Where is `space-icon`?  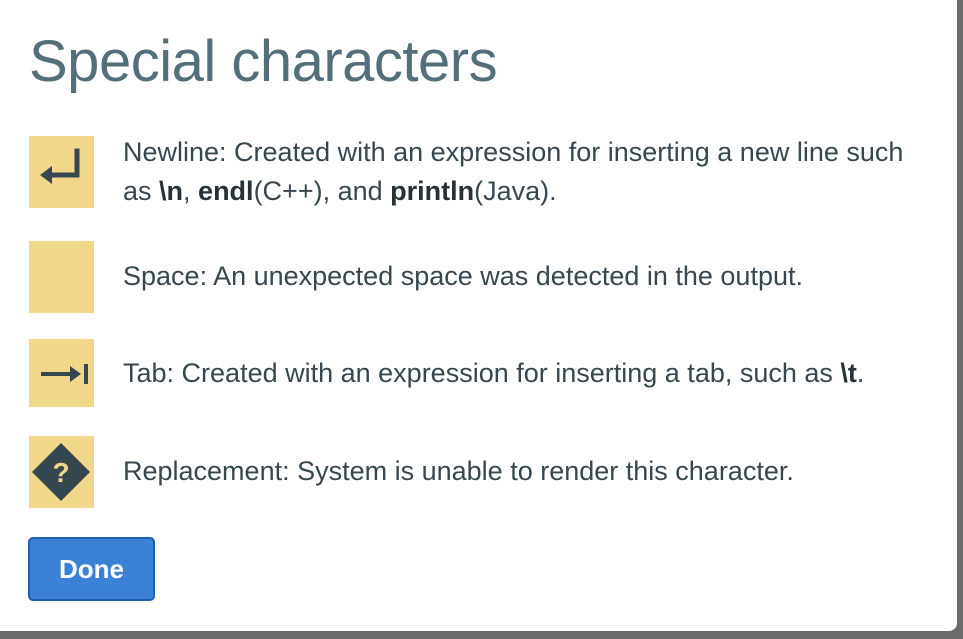 space-icon is located at coordinates (61, 277).